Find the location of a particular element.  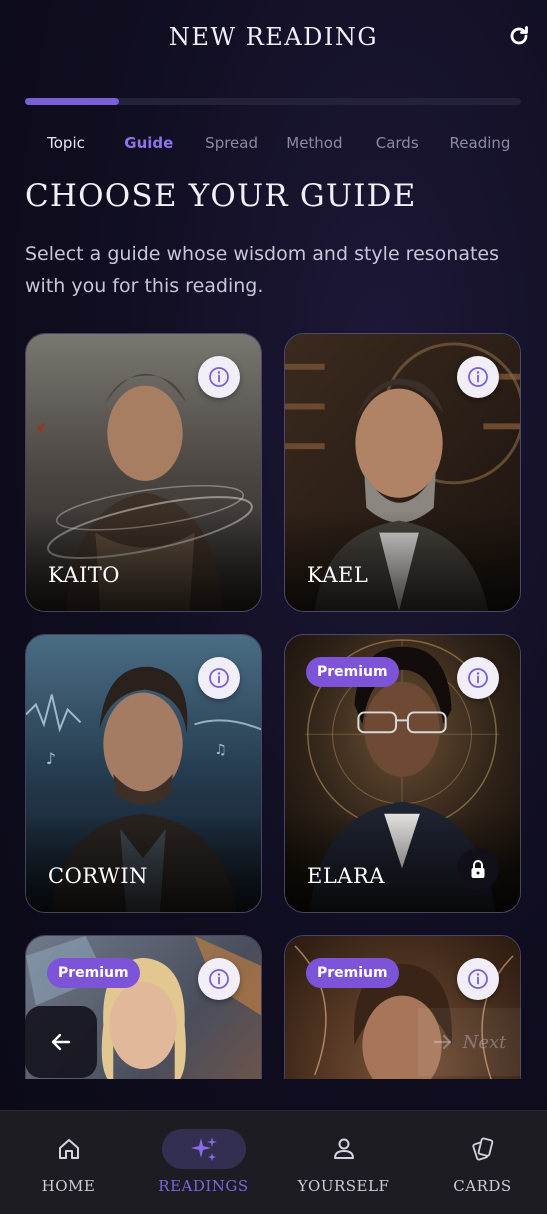

guide-name: KAITO is located at coordinates (84, 575).